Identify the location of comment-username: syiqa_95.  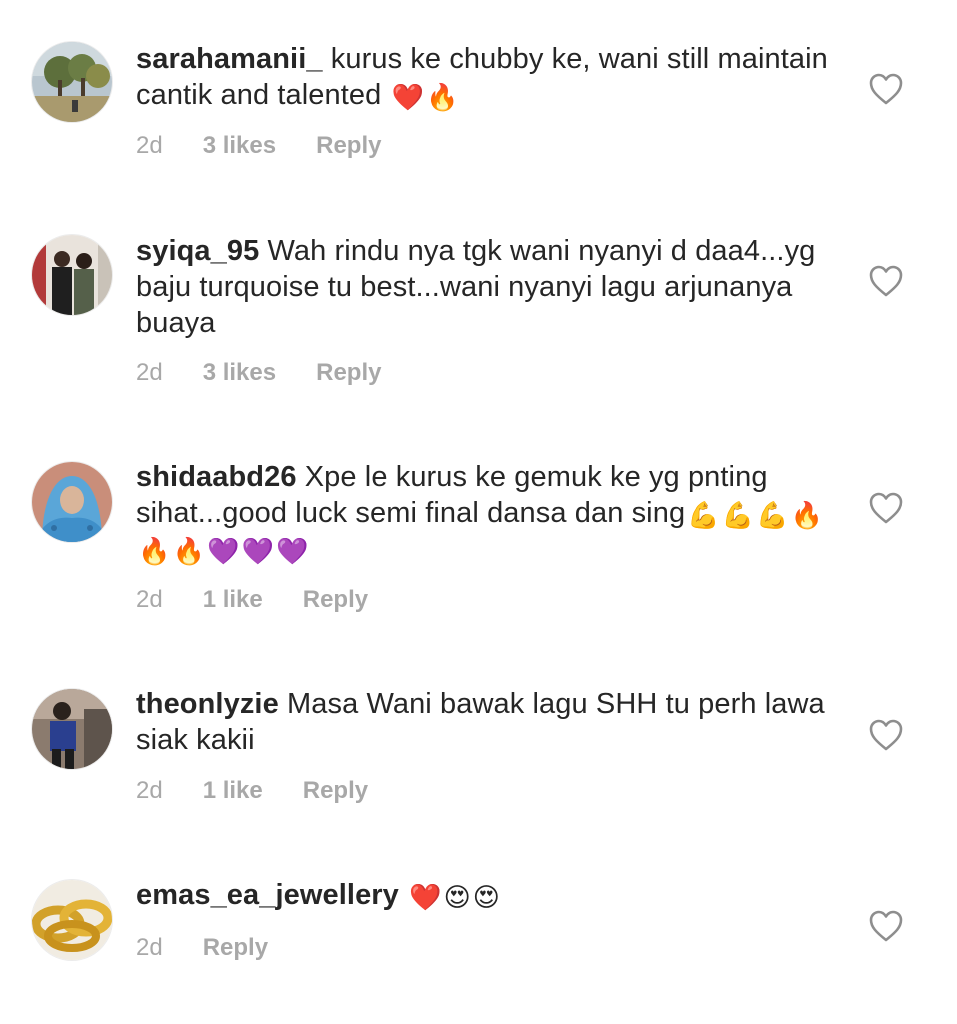
(197, 251).